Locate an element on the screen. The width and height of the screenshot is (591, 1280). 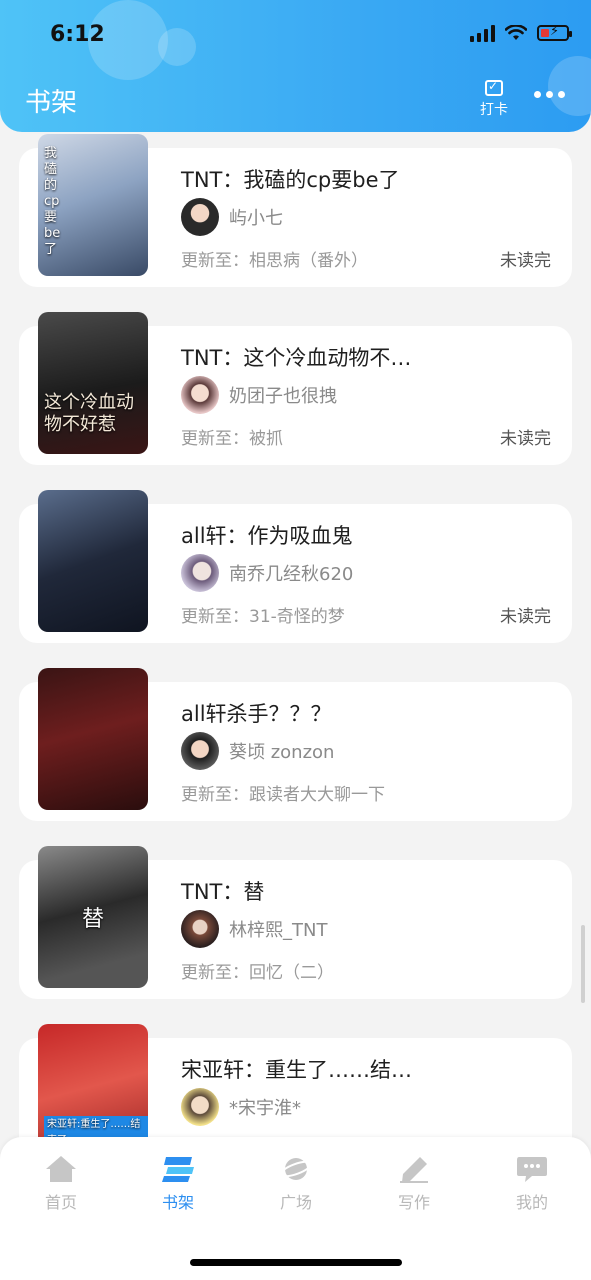
bottom-tab-bar: 首页 书架 广场 写作 我的 is located at coordinates (295, 1183).